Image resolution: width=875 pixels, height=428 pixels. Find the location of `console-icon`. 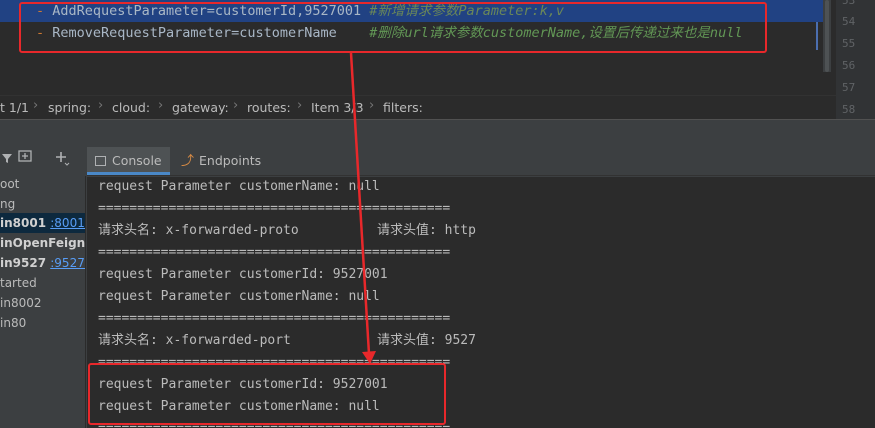

console-icon is located at coordinates (100, 160).